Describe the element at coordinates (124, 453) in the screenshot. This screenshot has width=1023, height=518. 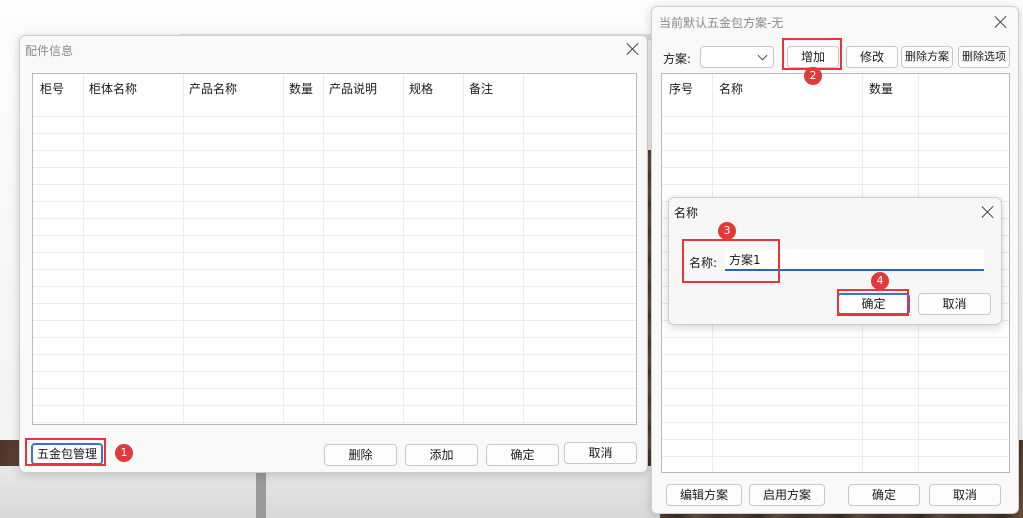
I see `step-badge: 1` at that location.